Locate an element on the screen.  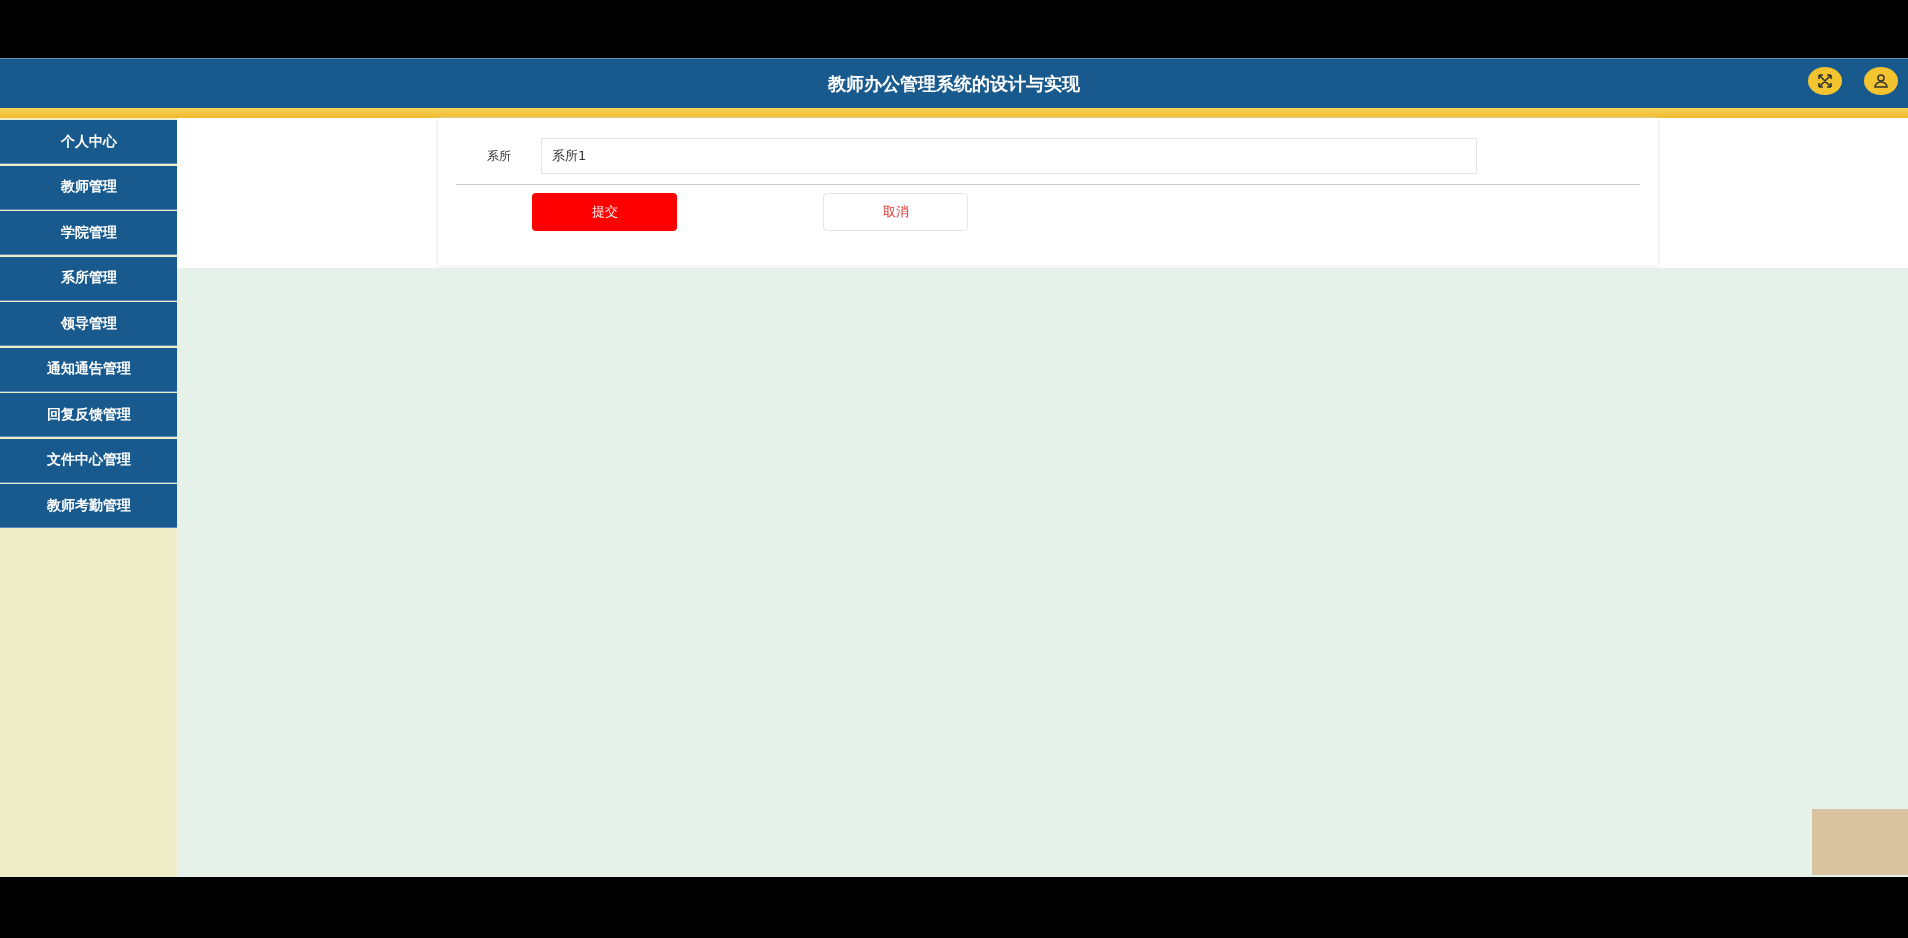
input-field: 系所1 is located at coordinates (1009, 156).